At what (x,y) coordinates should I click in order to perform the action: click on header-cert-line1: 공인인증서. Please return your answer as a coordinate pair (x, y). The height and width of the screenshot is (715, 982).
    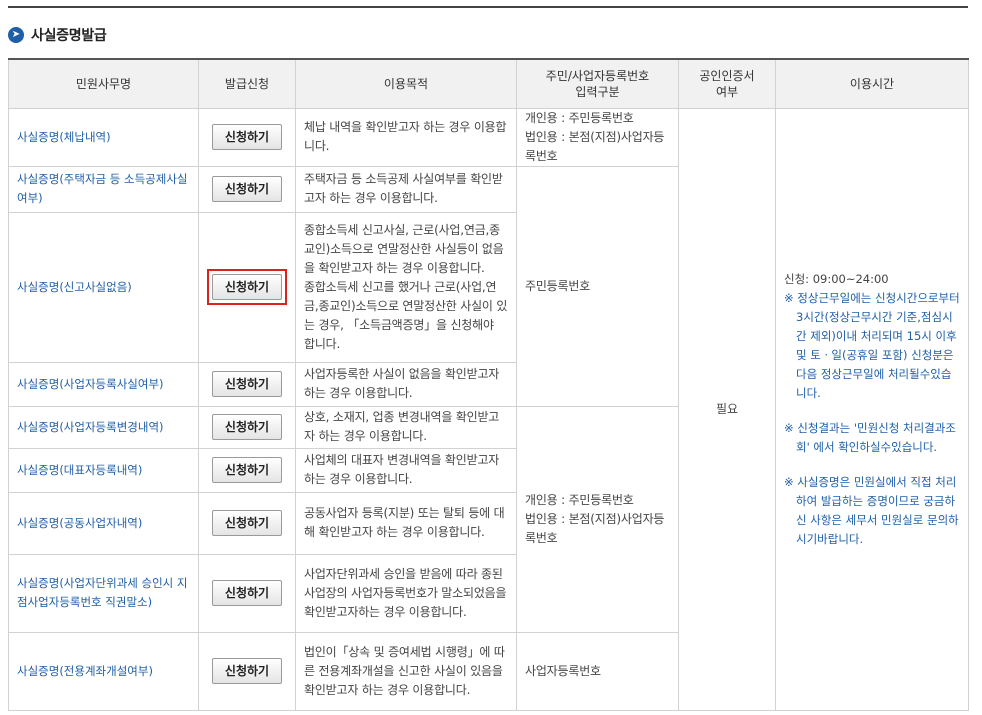
    Looking at the image, I should click on (727, 75).